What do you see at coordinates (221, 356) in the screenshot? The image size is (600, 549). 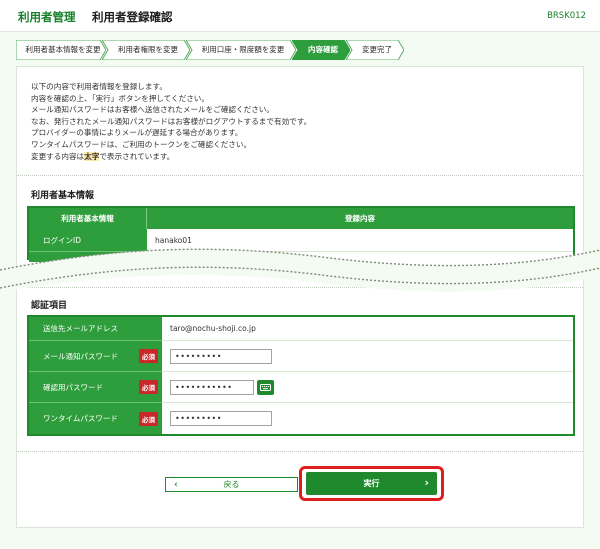 I see `mail-password-input: •••••••••` at bounding box center [221, 356].